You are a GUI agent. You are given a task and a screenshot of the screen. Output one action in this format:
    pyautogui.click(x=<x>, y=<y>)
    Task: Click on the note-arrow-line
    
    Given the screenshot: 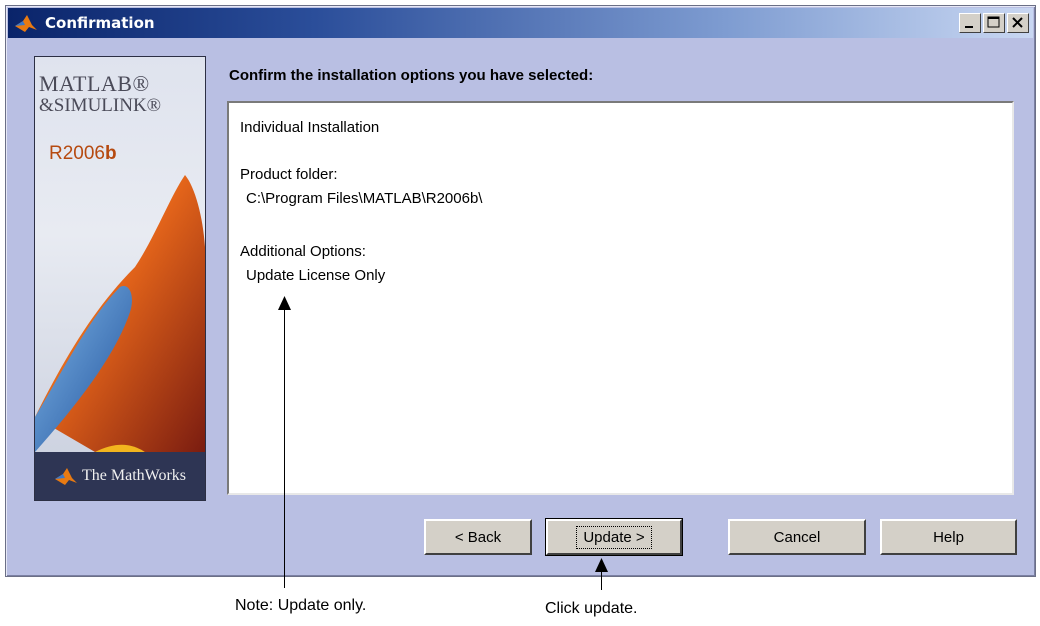 What is the action you would take?
    pyautogui.click(x=284, y=445)
    